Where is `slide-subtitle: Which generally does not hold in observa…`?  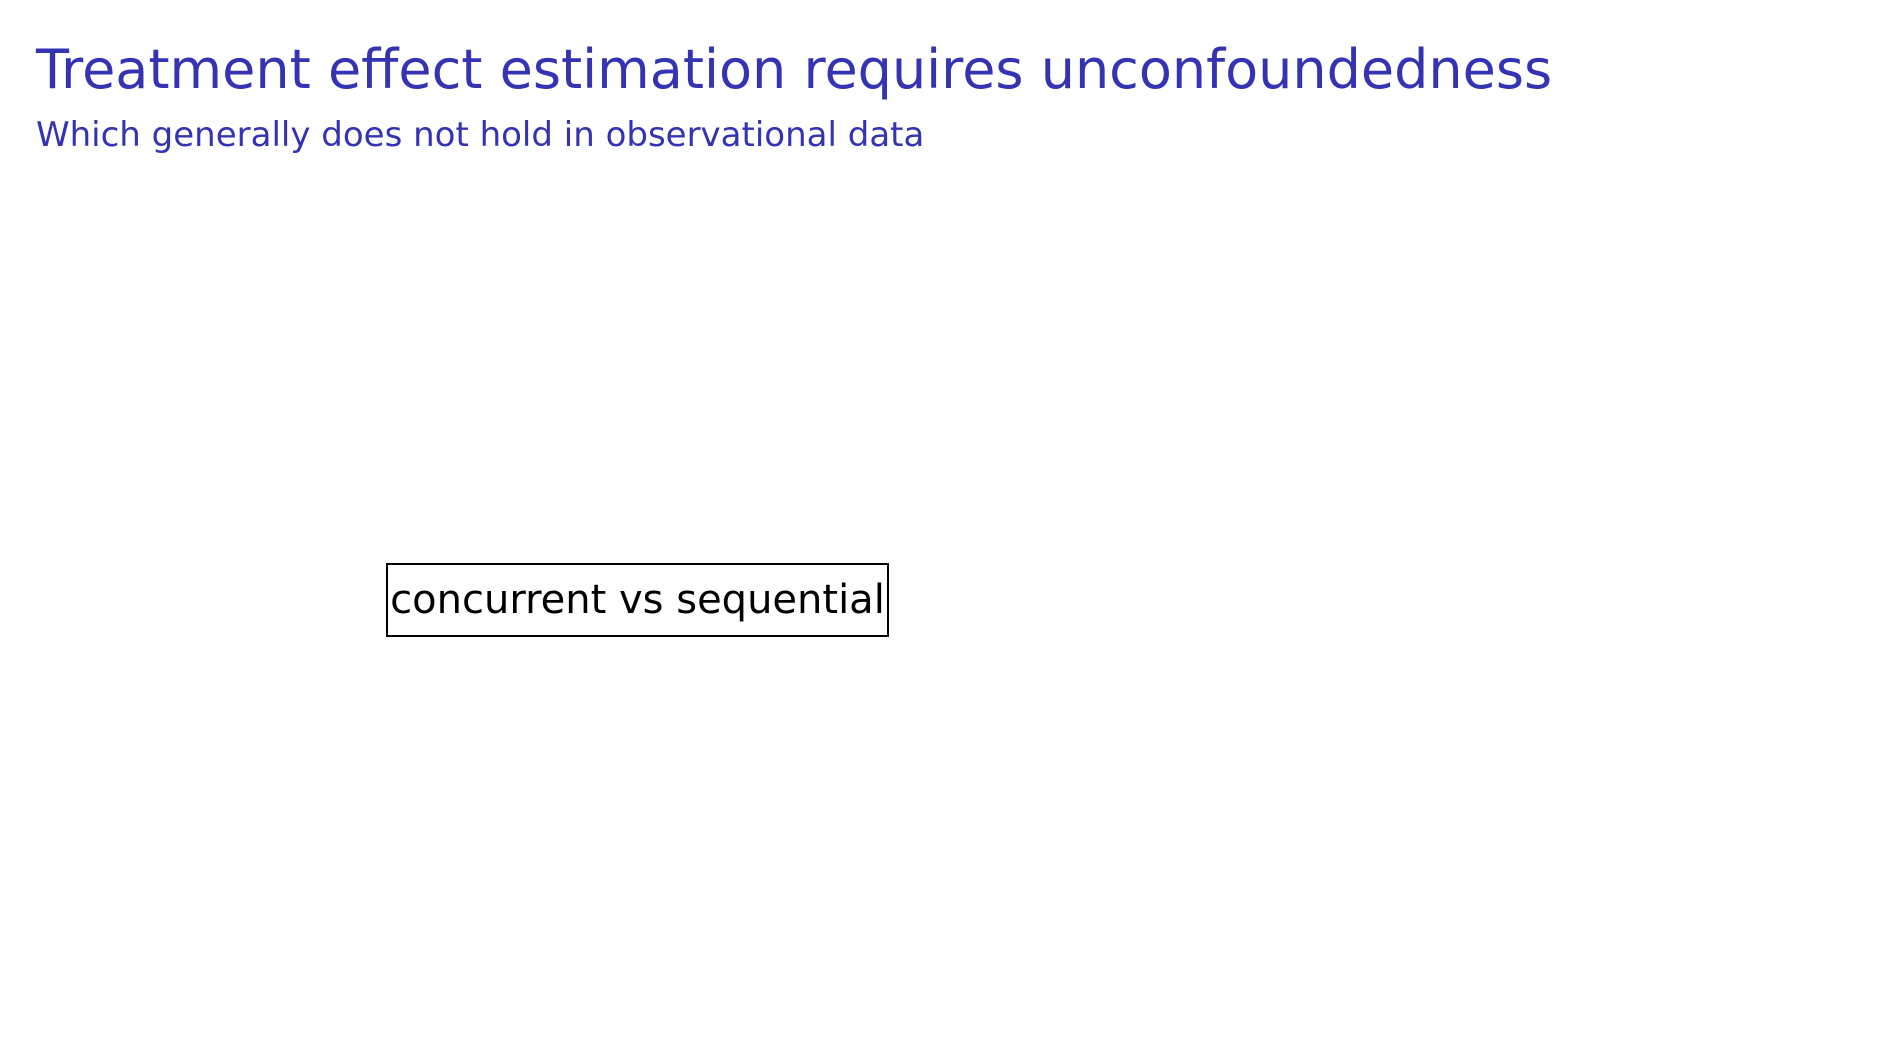 slide-subtitle: Which generally does not hold in observa… is located at coordinates (480, 135).